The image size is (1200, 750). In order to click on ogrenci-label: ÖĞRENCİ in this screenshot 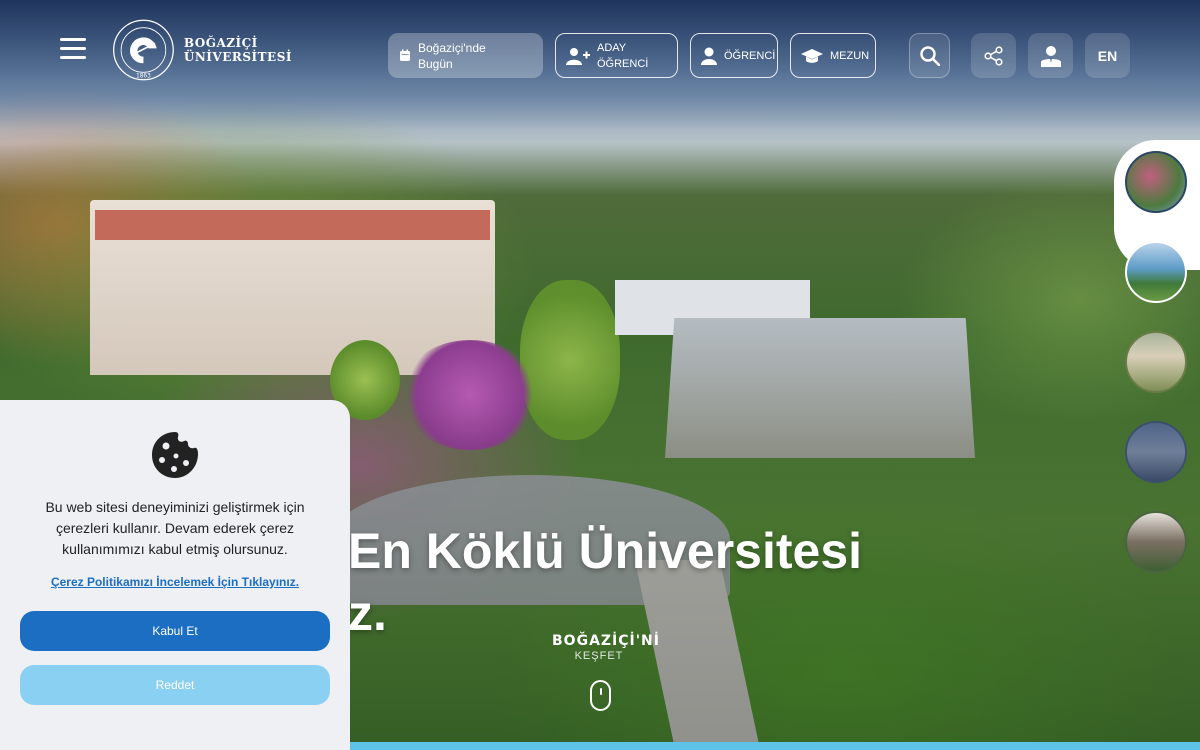, I will do `click(750, 55)`.